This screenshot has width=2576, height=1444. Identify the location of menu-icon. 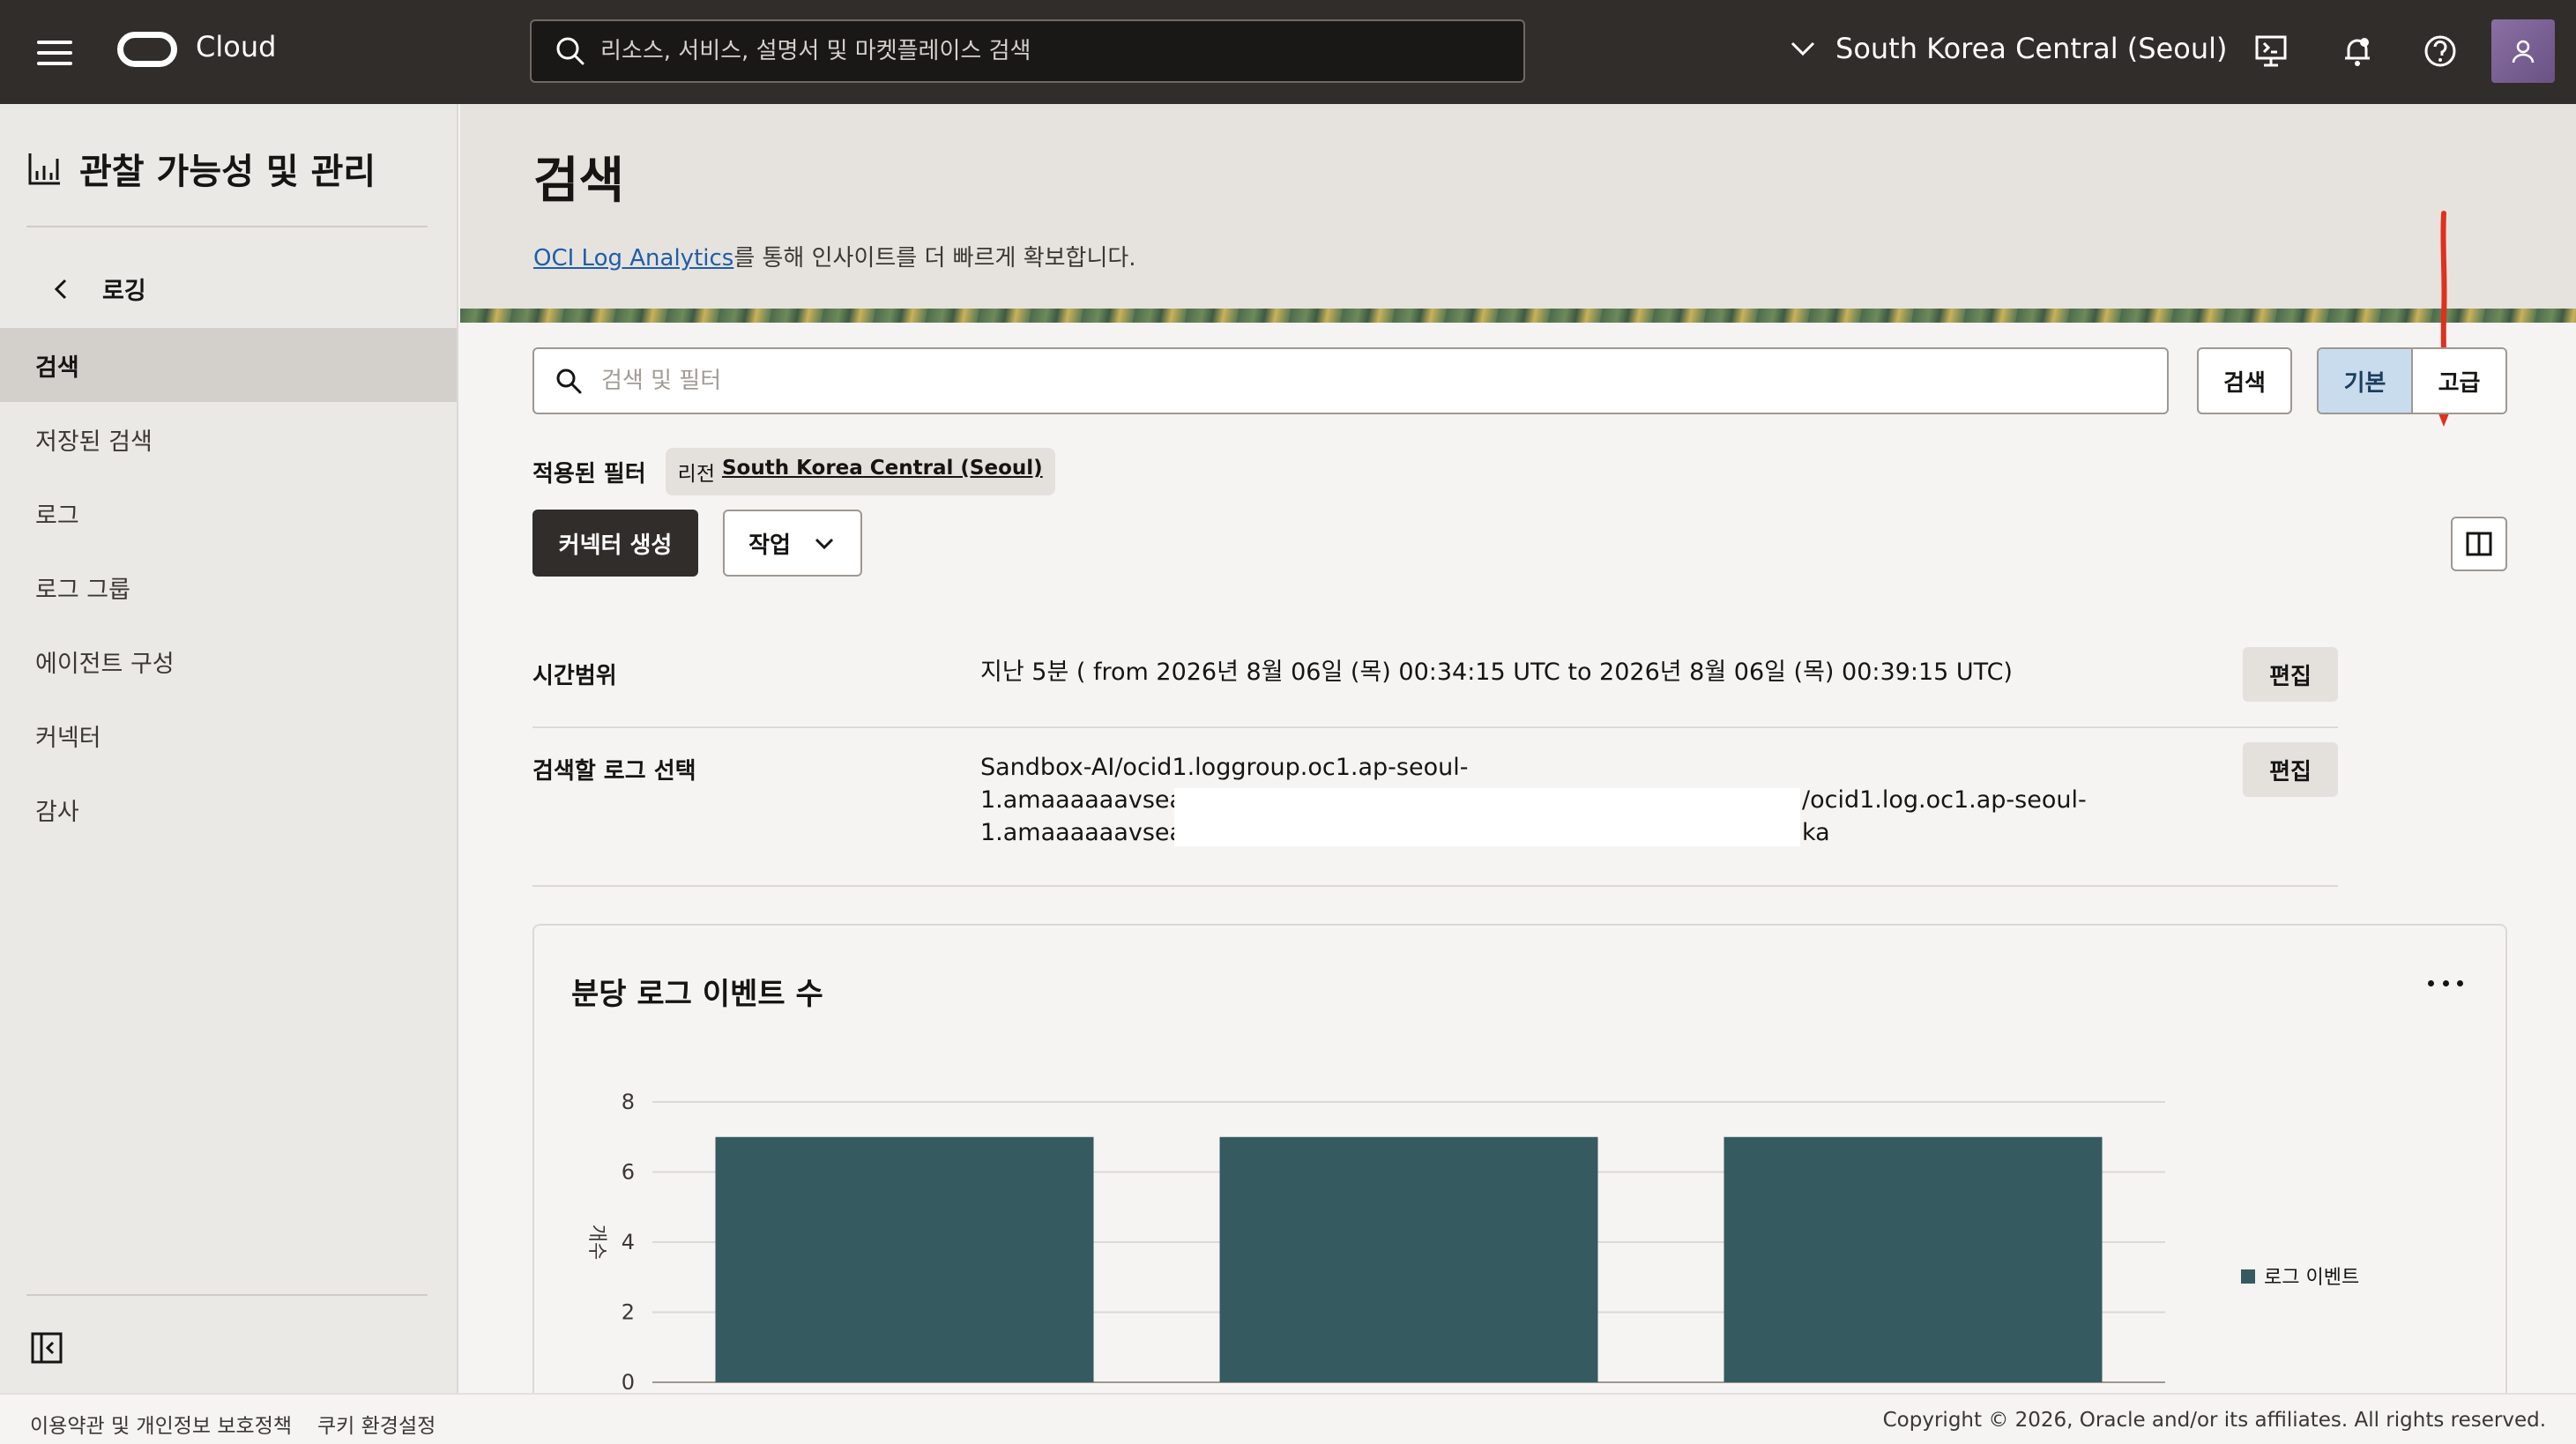
(55, 53).